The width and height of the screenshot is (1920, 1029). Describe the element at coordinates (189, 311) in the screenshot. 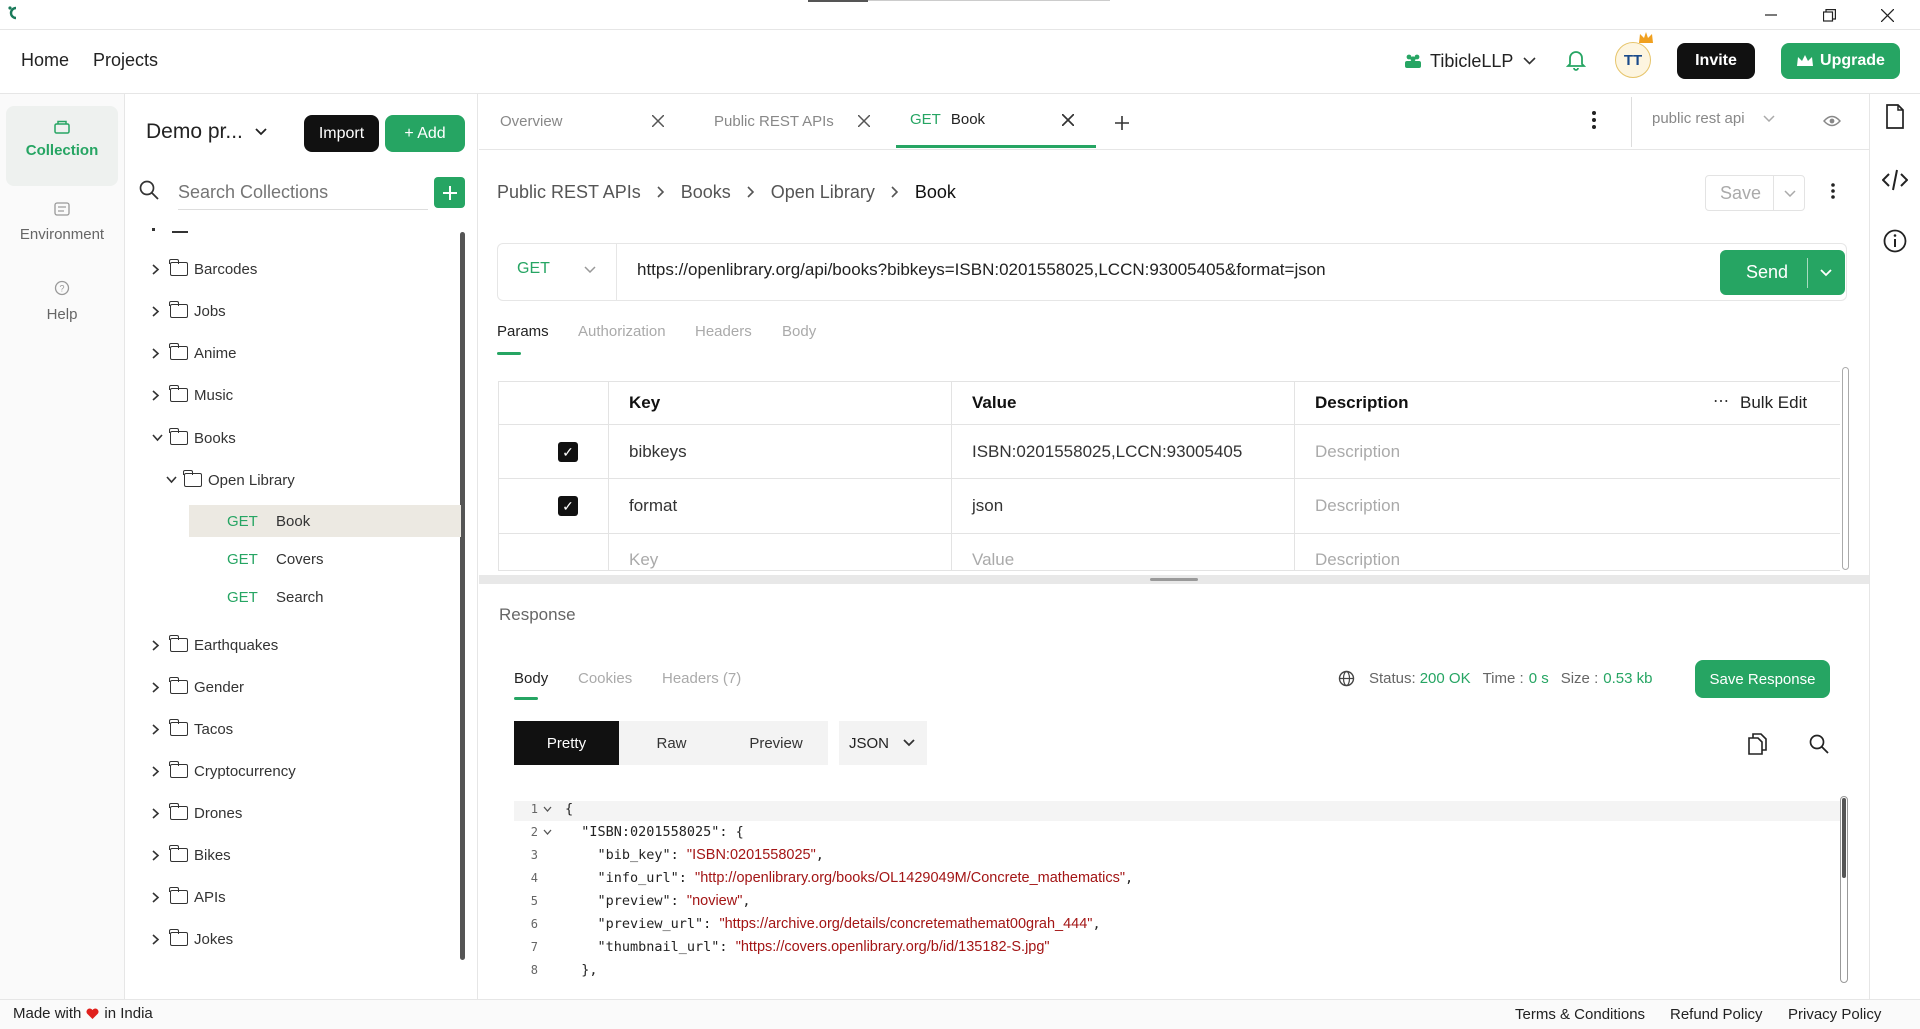

I see `tree-folder: Jobs` at that location.